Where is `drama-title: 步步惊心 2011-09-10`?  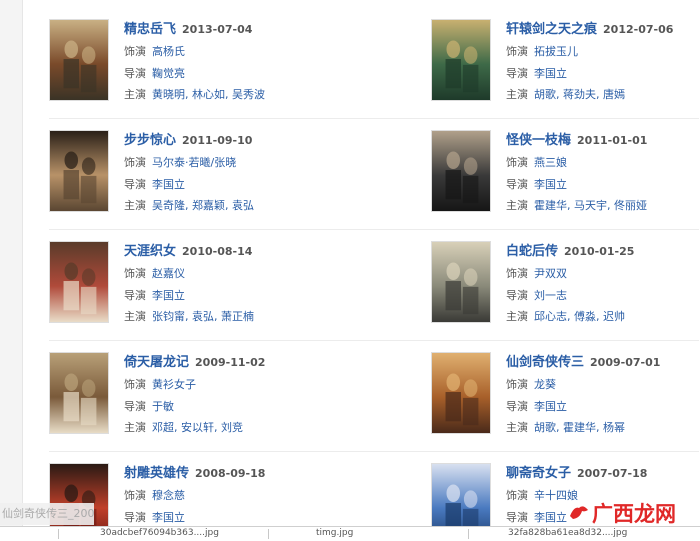
drama-title: 步步惊心 2011-09-10 is located at coordinates (188, 138).